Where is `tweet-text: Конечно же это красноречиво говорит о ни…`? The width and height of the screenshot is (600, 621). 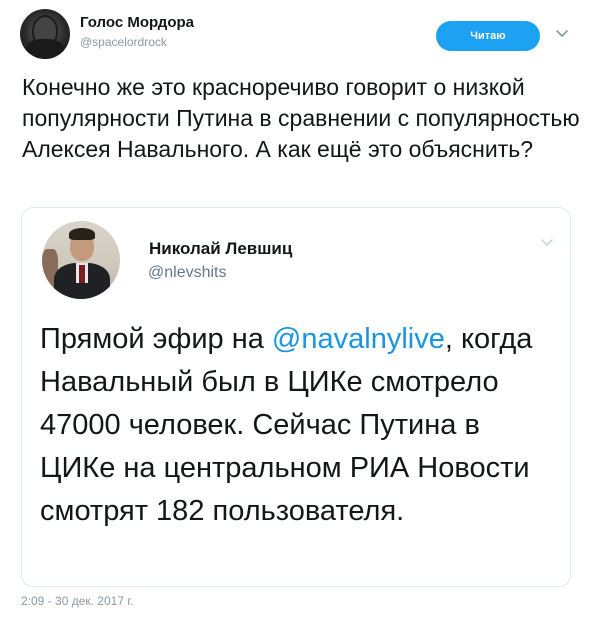
tweet-text: Конечно же это красноречиво говорит о ни… is located at coordinates (301, 118).